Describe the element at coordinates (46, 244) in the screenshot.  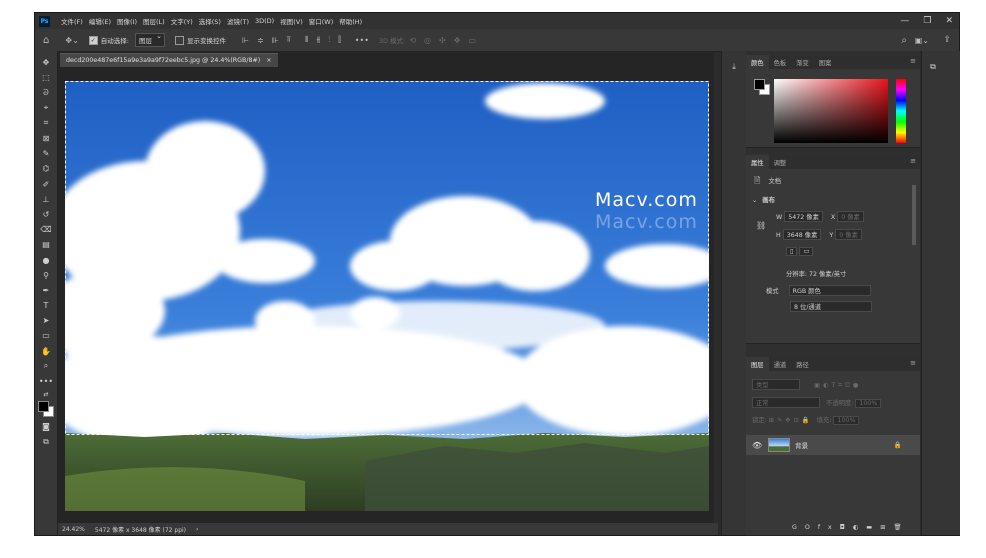
I see `gradient-tool-icon: ▤` at that location.